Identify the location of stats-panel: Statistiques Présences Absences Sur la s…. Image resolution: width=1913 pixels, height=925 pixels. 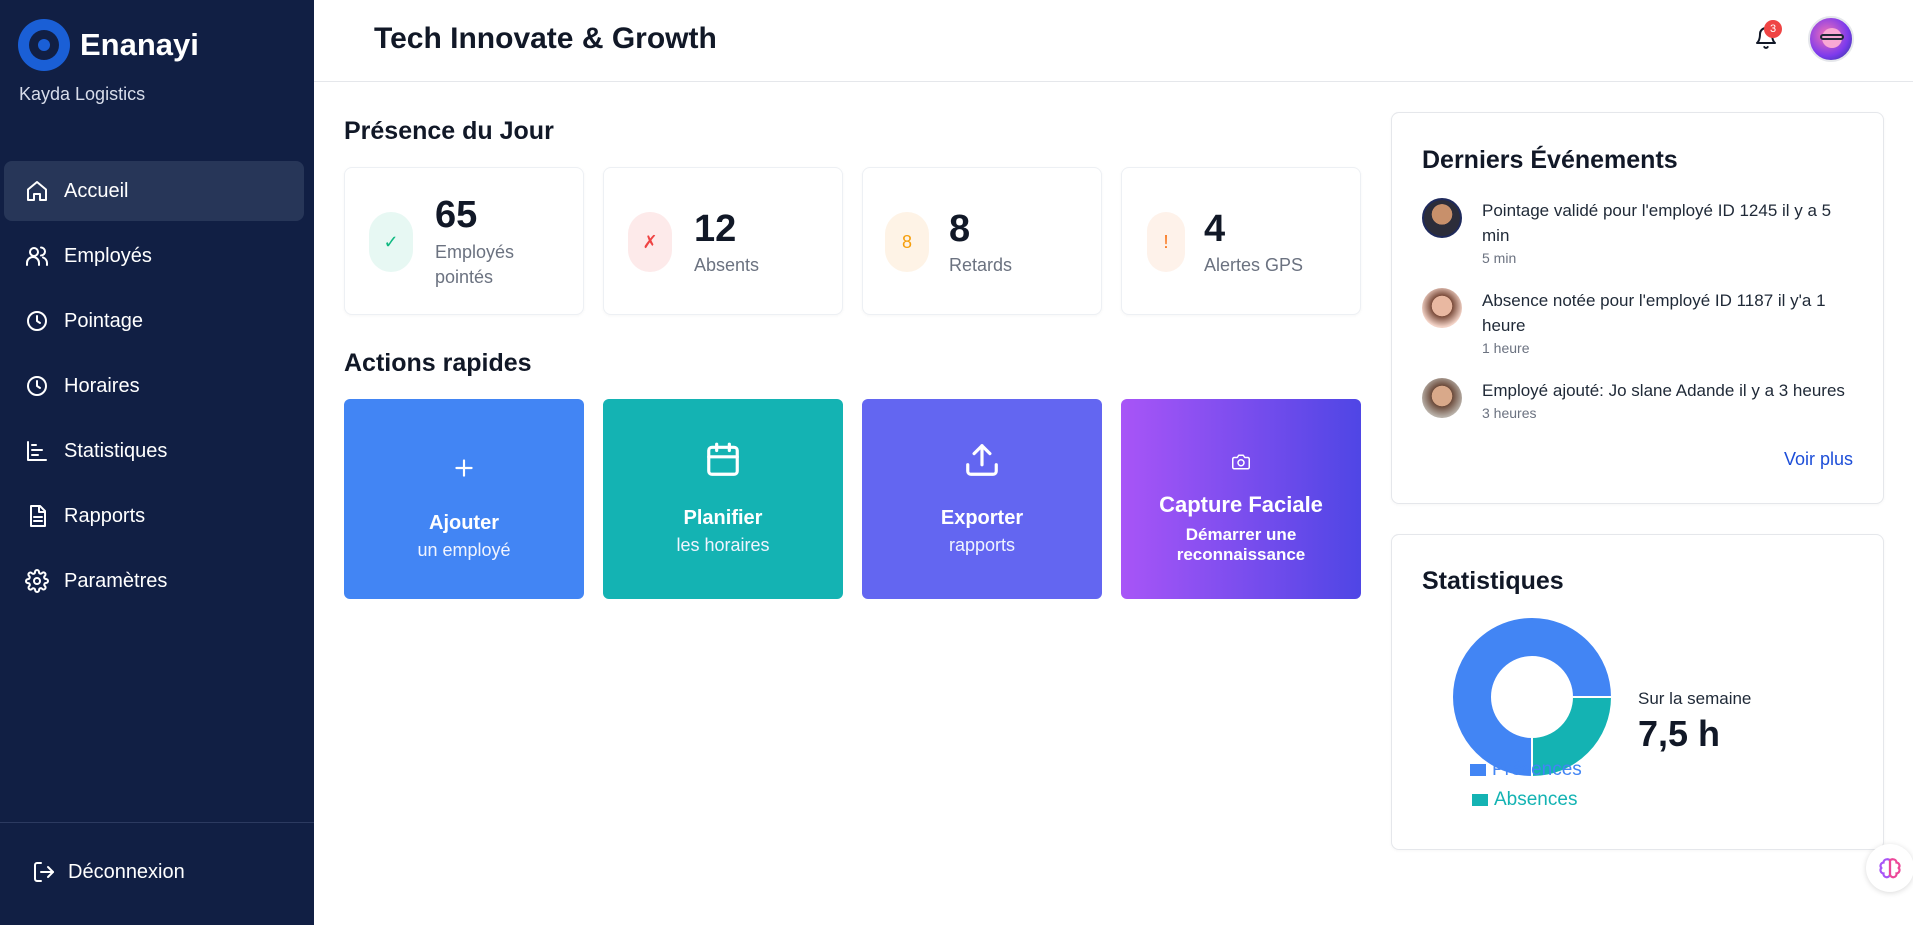
(1637, 692).